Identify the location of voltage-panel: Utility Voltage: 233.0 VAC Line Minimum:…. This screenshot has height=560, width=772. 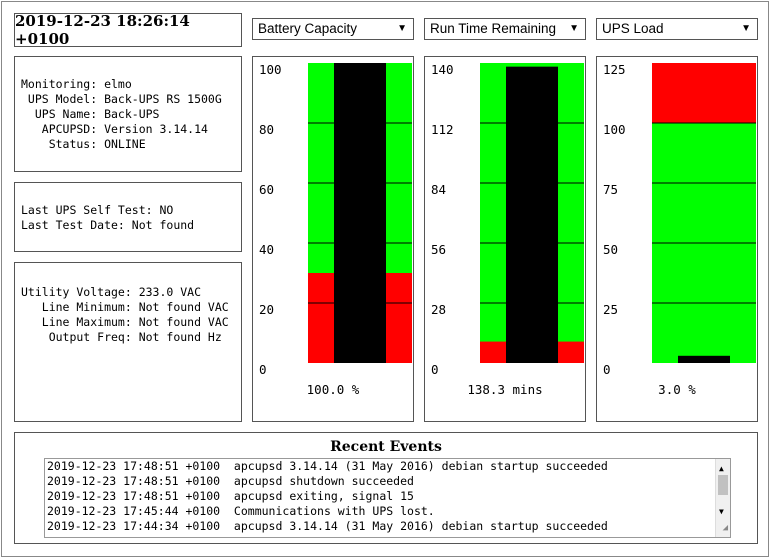
(128, 342).